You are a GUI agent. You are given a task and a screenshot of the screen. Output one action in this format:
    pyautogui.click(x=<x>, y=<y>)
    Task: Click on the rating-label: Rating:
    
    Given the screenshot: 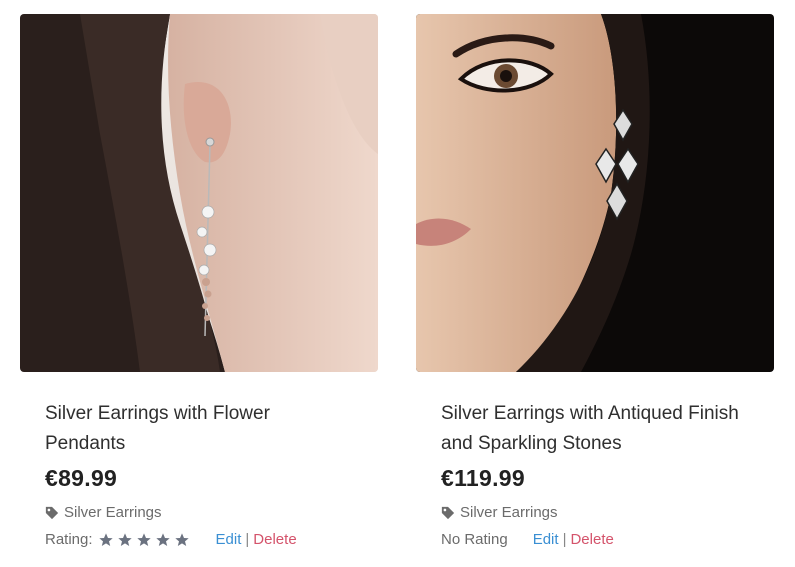 What is the action you would take?
    pyautogui.click(x=69, y=539)
    